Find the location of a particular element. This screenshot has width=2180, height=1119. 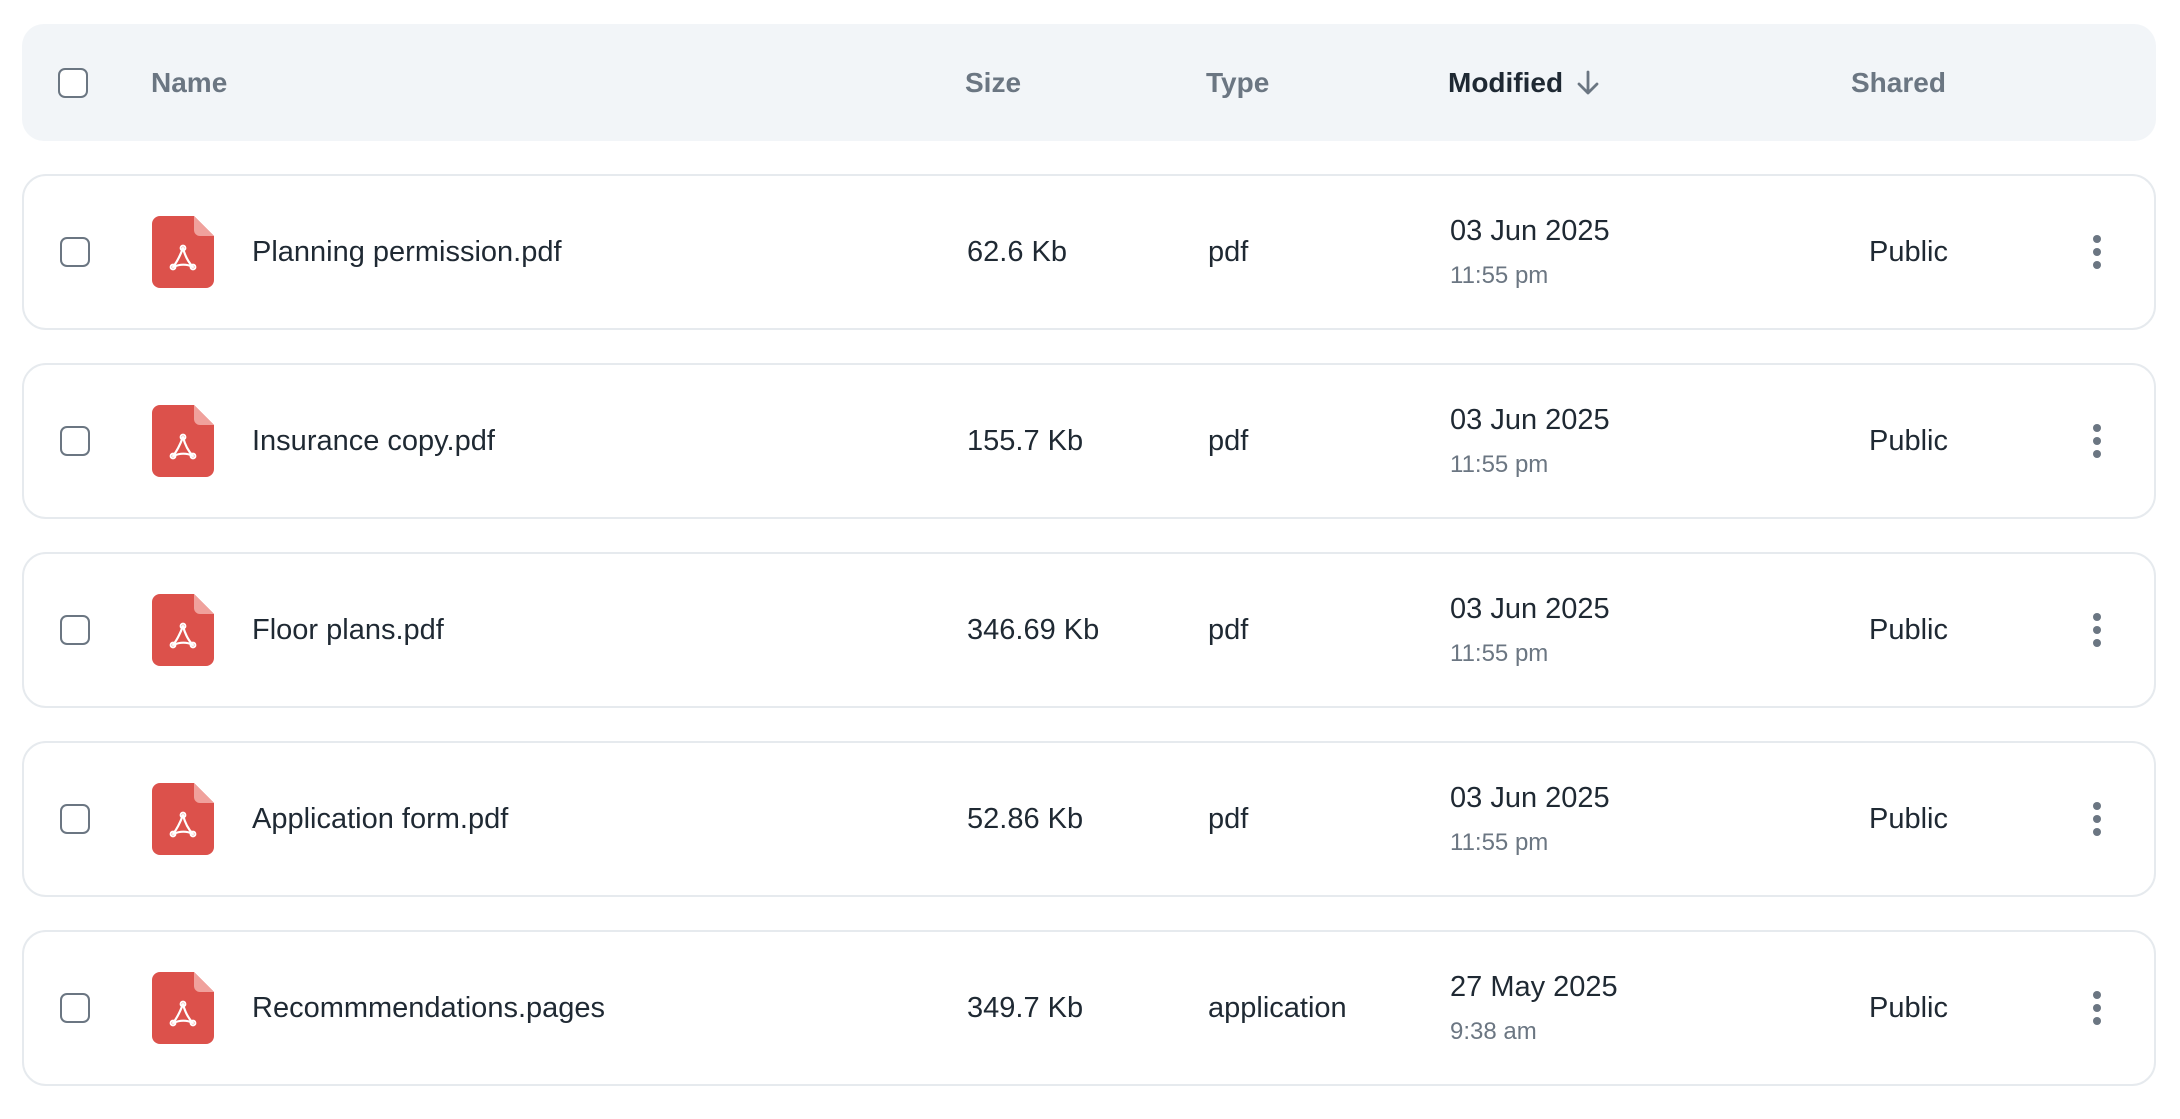

modified-stack: 27 May 2025 9:38 am is located at coordinates (1534, 1008).